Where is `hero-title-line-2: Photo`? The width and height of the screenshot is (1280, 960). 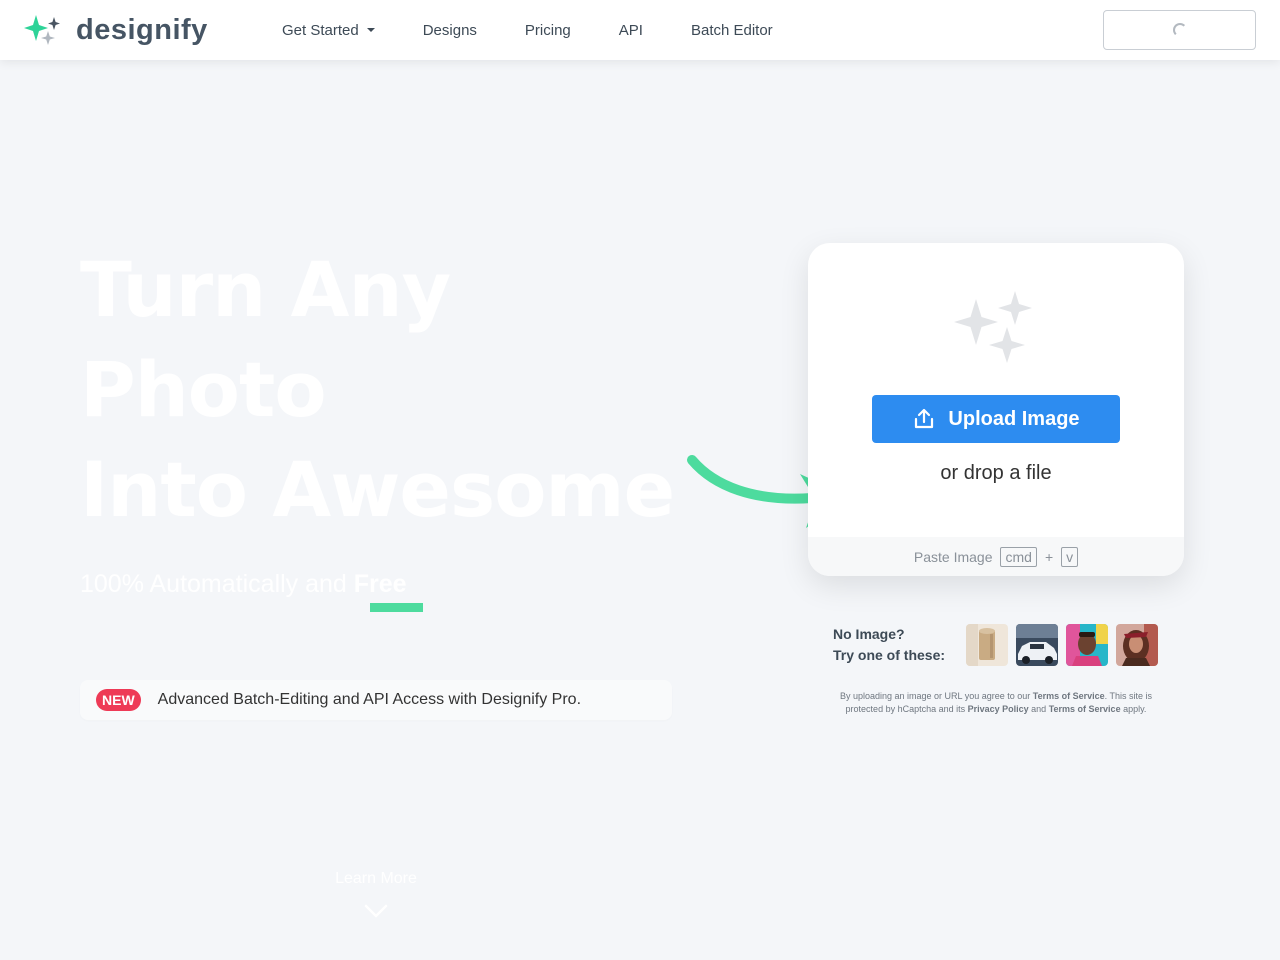
hero-title-line-2: Photo is located at coordinates (203, 389).